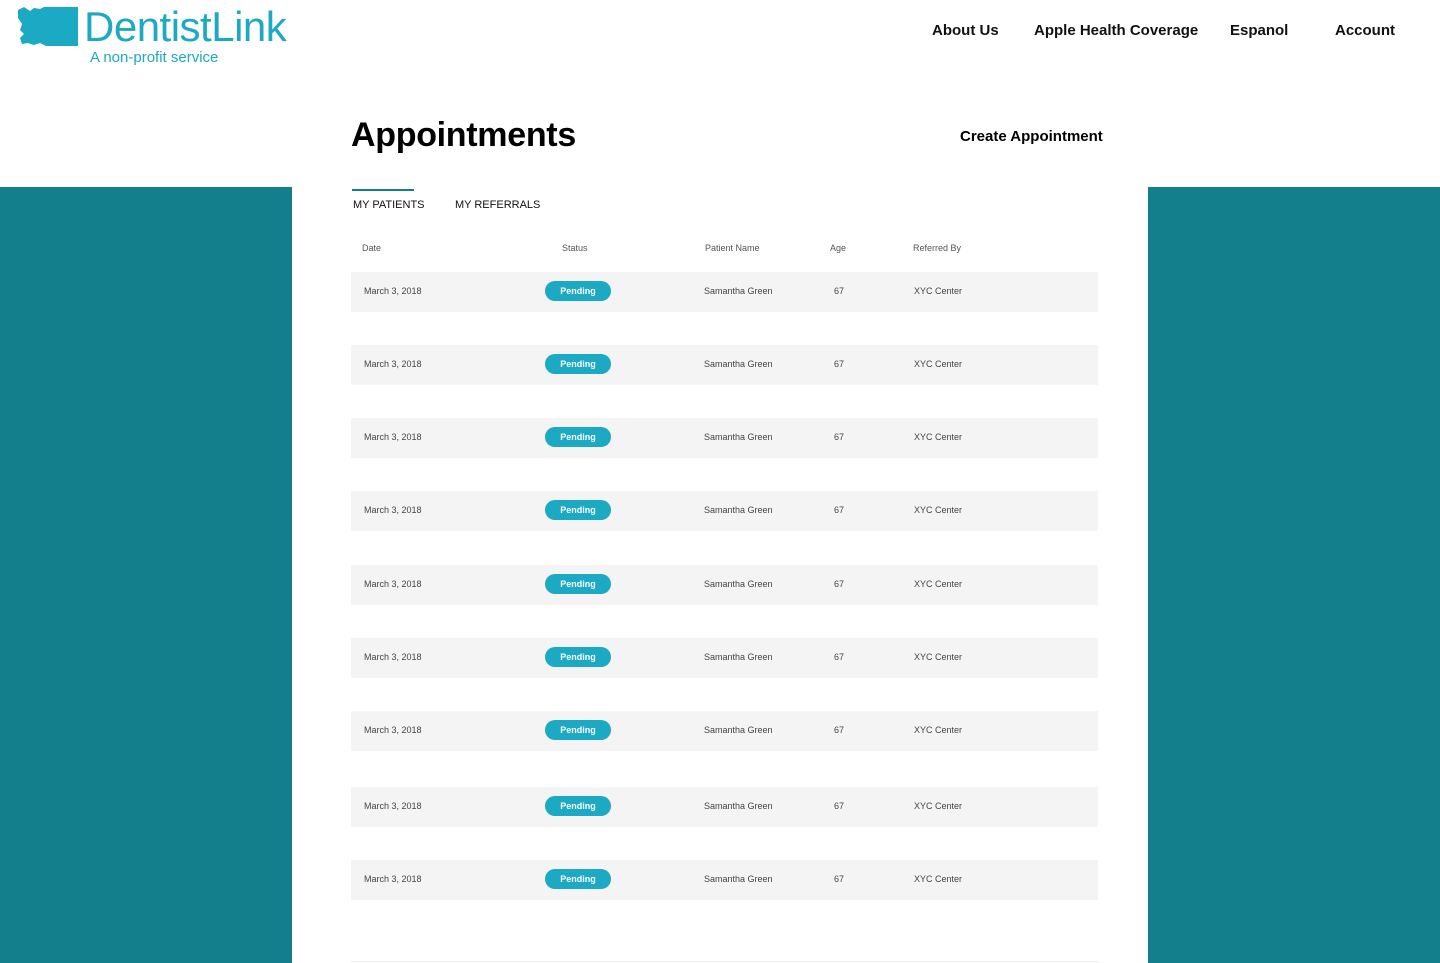  I want to click on washington-state-icon, so click(48, 26).